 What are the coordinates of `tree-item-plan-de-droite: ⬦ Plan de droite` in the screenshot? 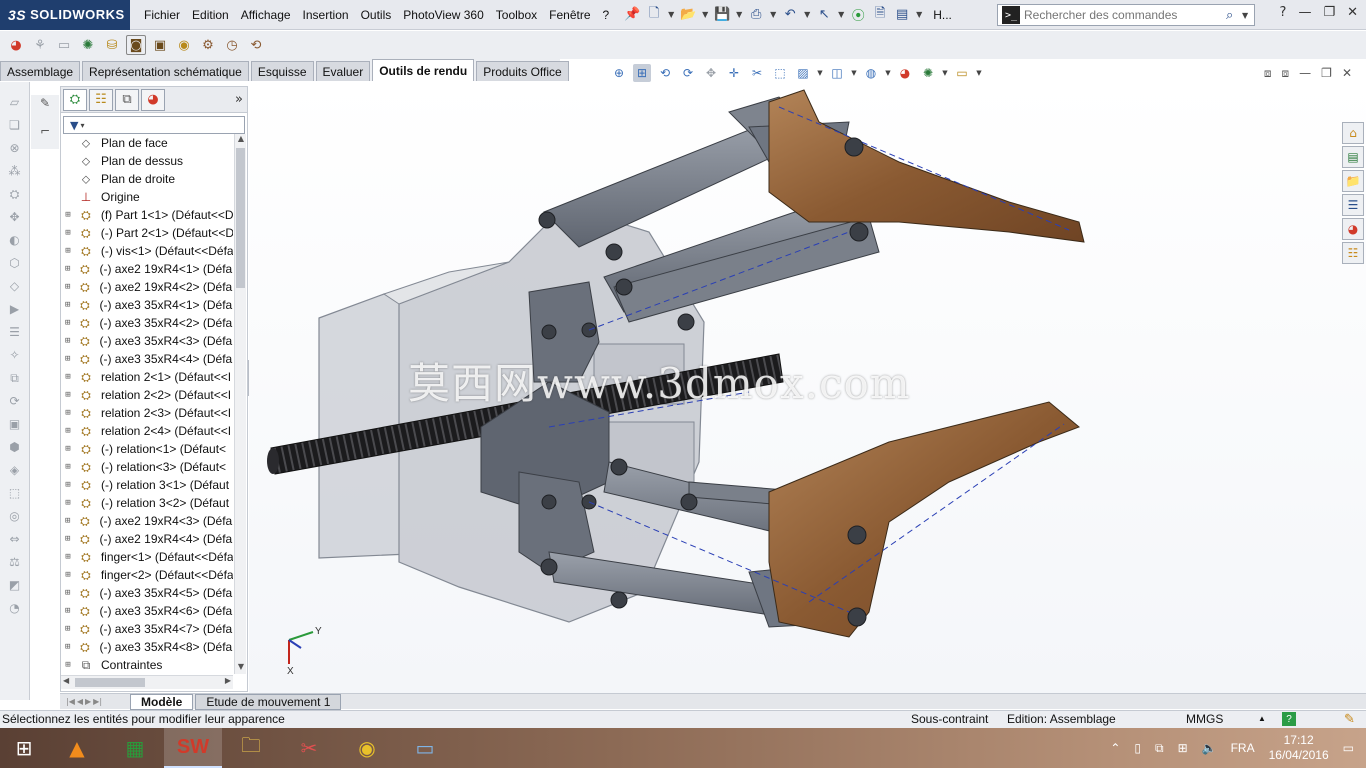 It's located at (147, 179).